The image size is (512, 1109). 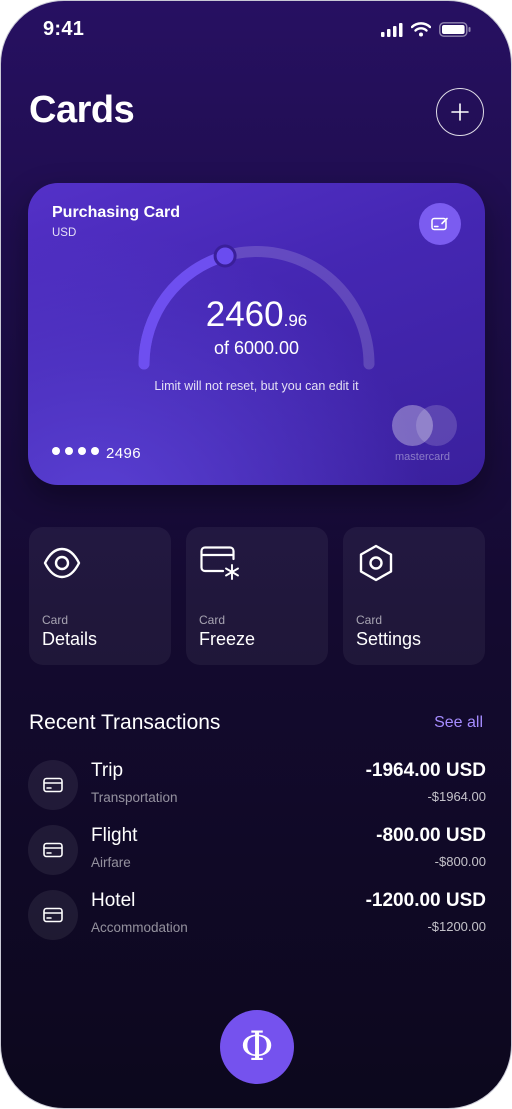 I want to click on mastercard-label: mastercard, so click(x=423, y=457).